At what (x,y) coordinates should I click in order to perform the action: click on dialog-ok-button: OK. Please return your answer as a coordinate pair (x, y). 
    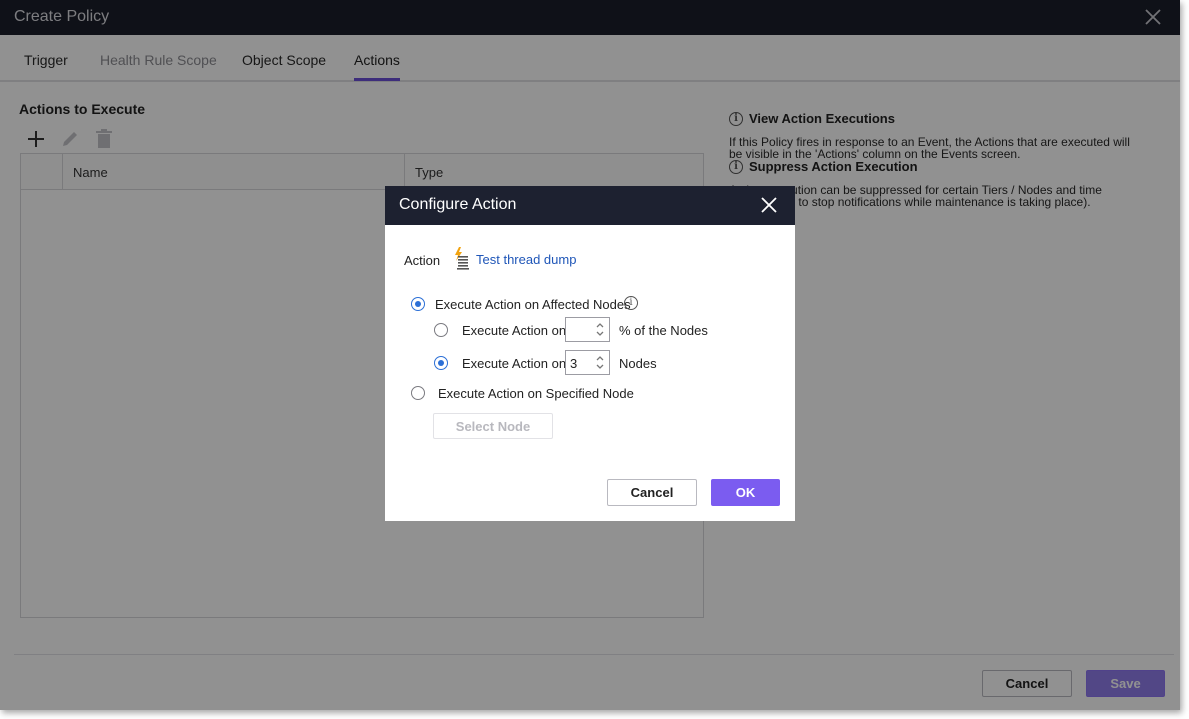
    Looking at the image, I should click on (745, 492).